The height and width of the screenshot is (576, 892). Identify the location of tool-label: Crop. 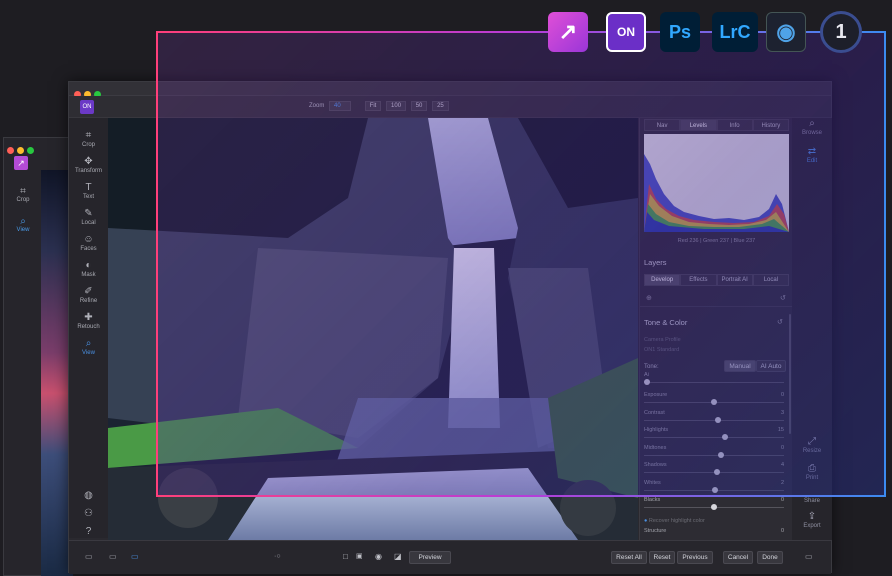
(88, 145).